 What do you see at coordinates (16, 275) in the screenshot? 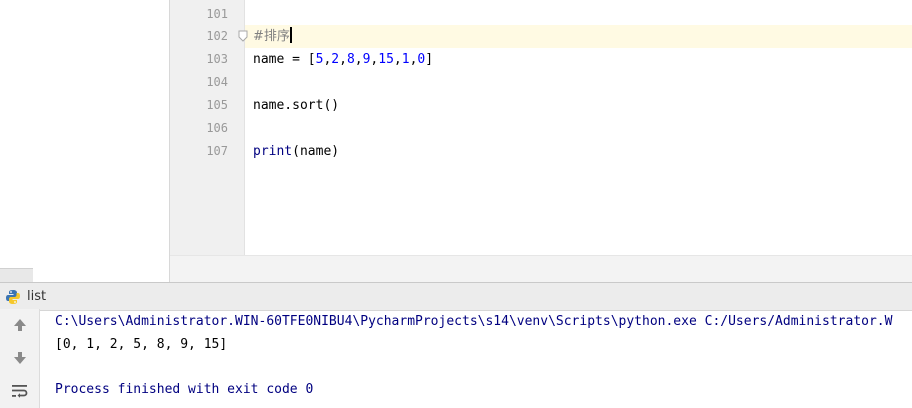
I see `project-panel-tab` at bounding box center [16, 275].